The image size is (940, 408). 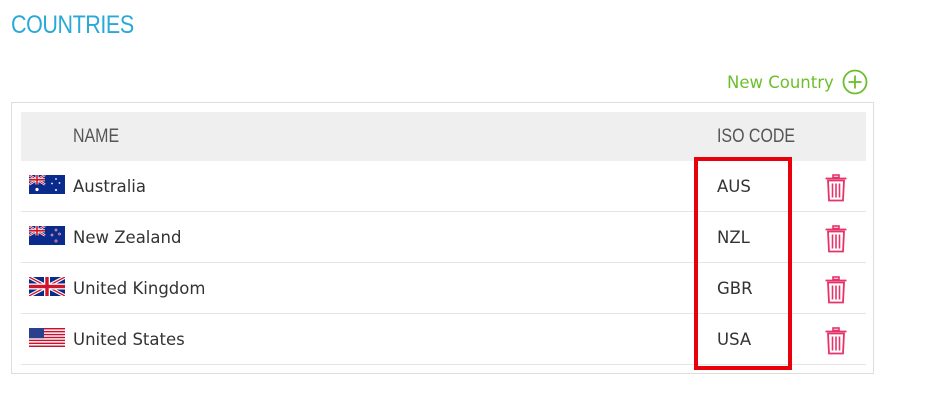 I want to click on country-name: New Zealand, so click(x=127, y=237).